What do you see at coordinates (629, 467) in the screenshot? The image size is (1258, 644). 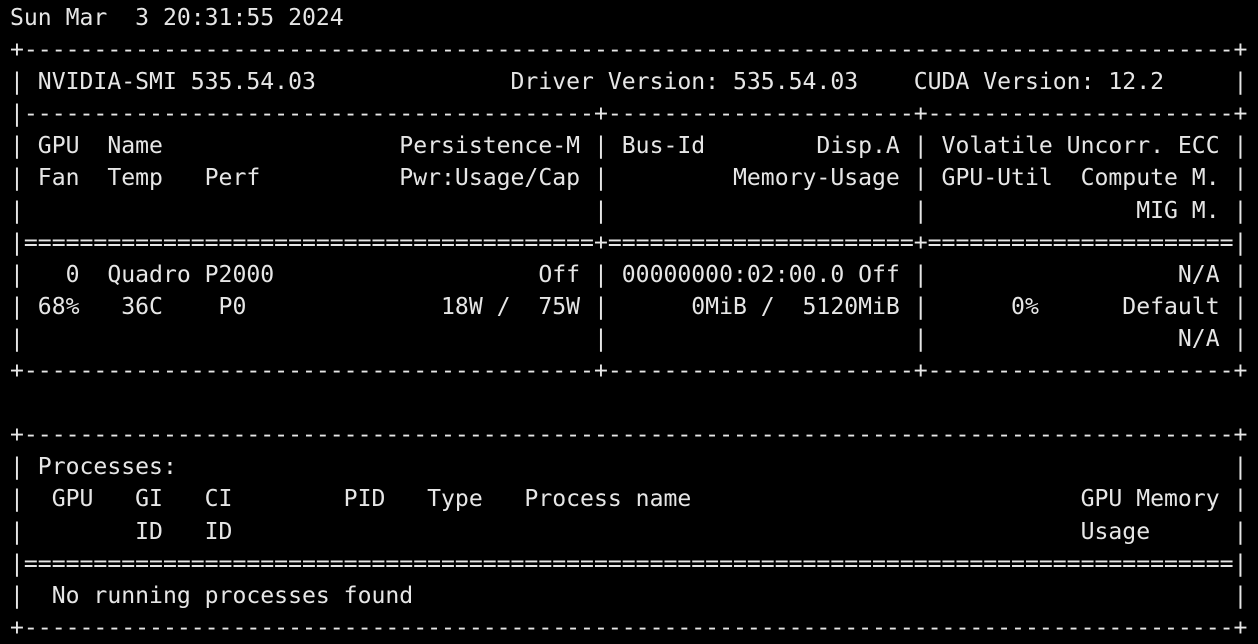 I see `processes-title: | Processes: |` at bounding box center [629, 467].